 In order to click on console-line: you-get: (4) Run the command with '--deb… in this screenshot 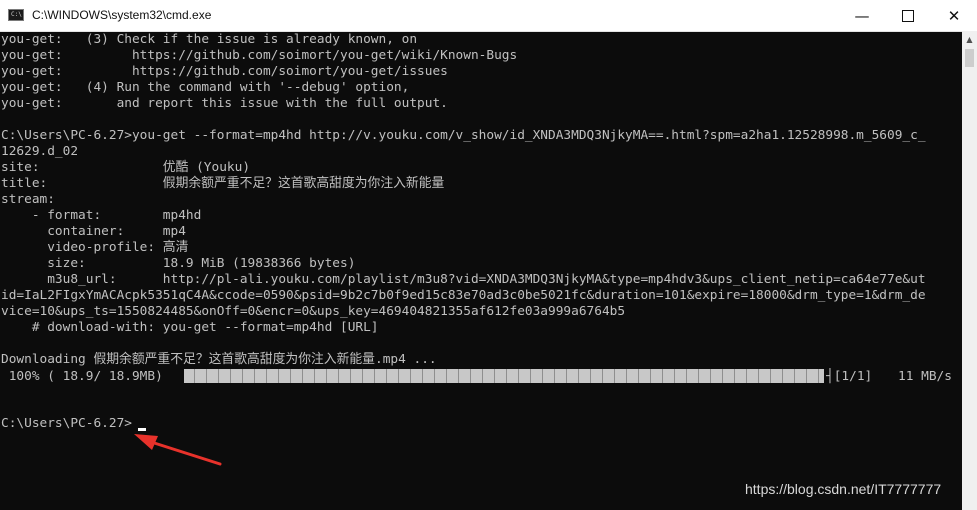, I will do `click(205, 87)`.